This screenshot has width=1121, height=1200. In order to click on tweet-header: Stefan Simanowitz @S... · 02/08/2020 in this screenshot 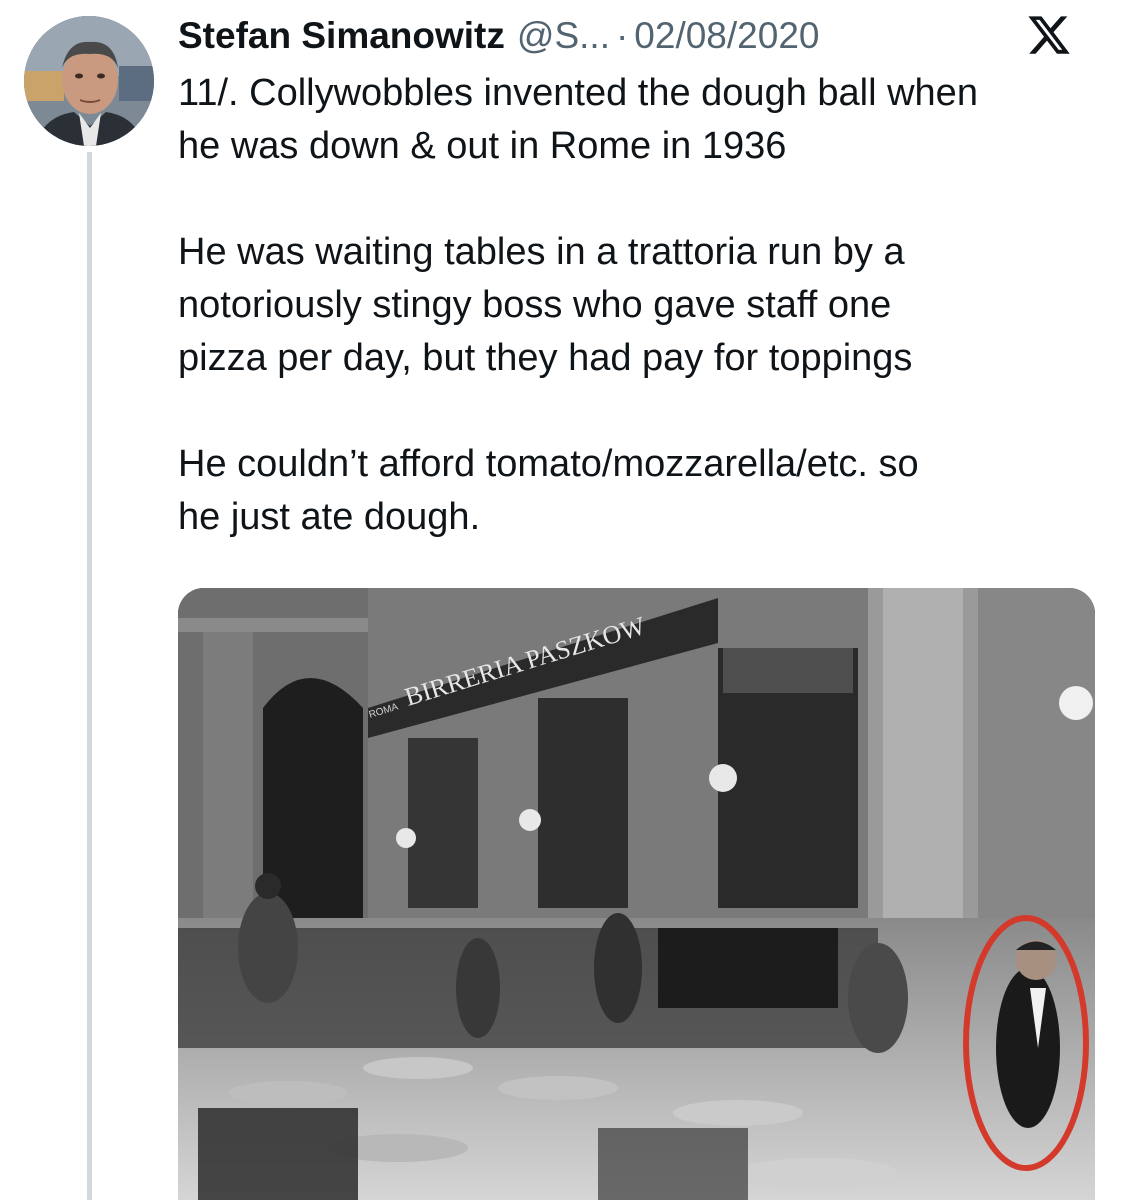, I will do `click(498, 36)`.